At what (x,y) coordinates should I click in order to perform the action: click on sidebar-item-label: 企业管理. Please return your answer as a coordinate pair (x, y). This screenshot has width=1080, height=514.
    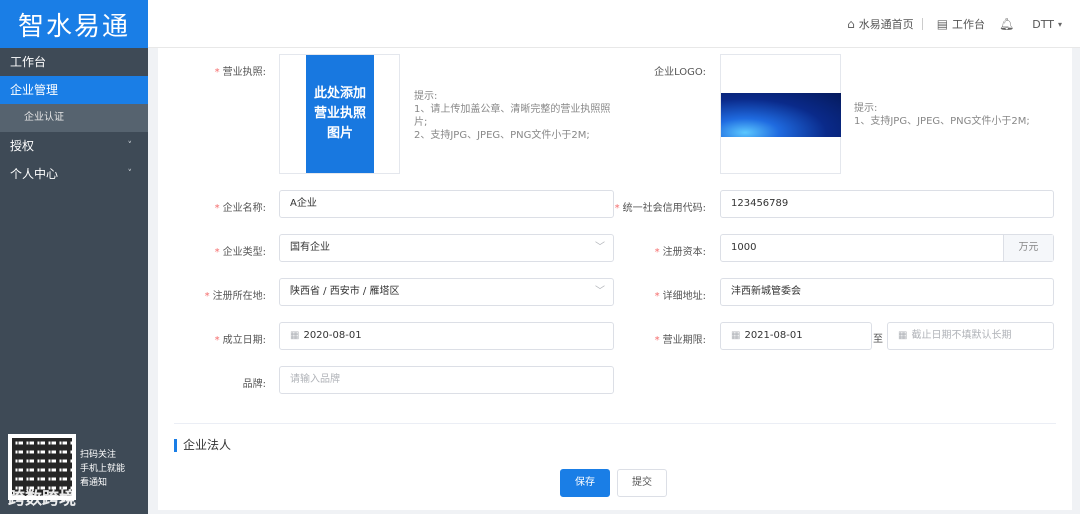
    Looking at the image, I should click on (34, 90).